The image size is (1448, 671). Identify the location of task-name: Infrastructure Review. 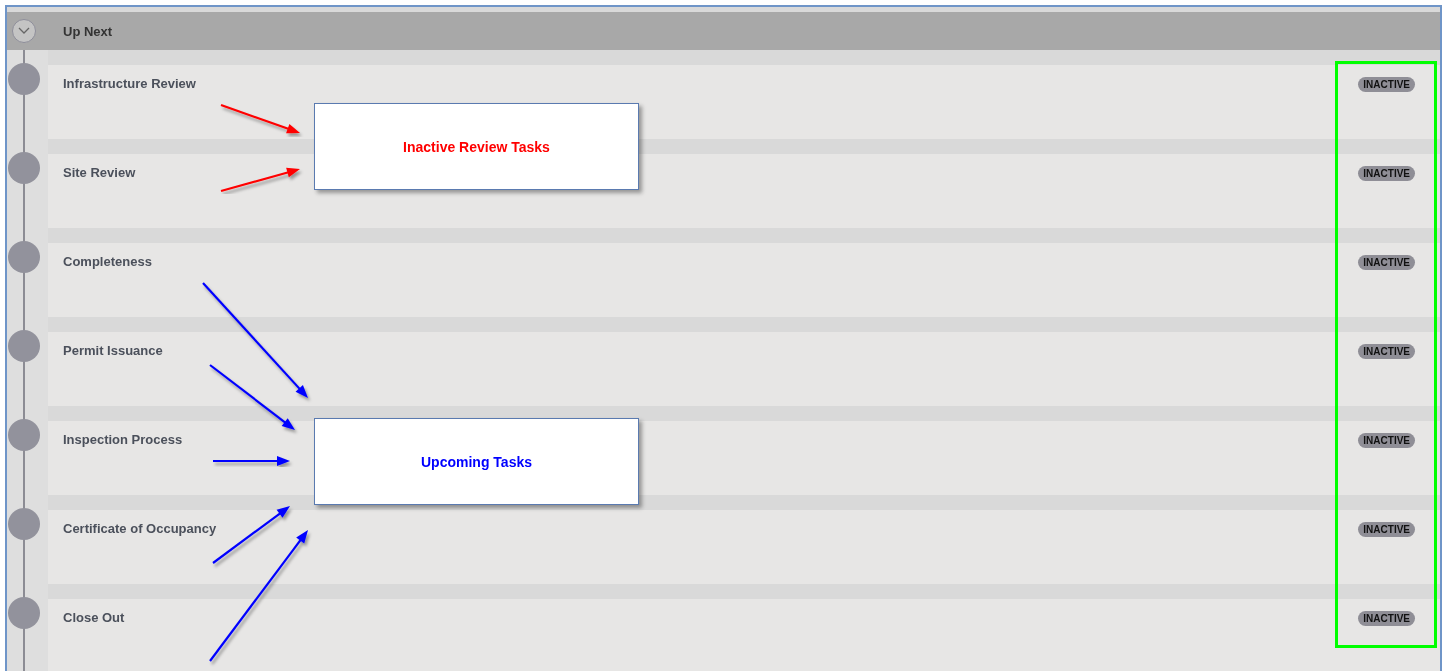
(129, 83).